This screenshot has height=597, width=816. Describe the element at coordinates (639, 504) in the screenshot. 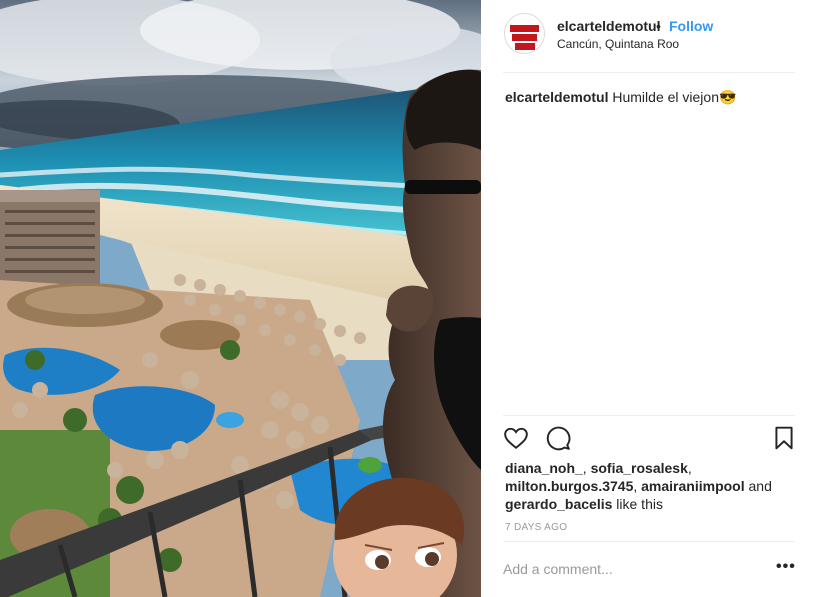

I see `likes-suffix: like this` at that location.